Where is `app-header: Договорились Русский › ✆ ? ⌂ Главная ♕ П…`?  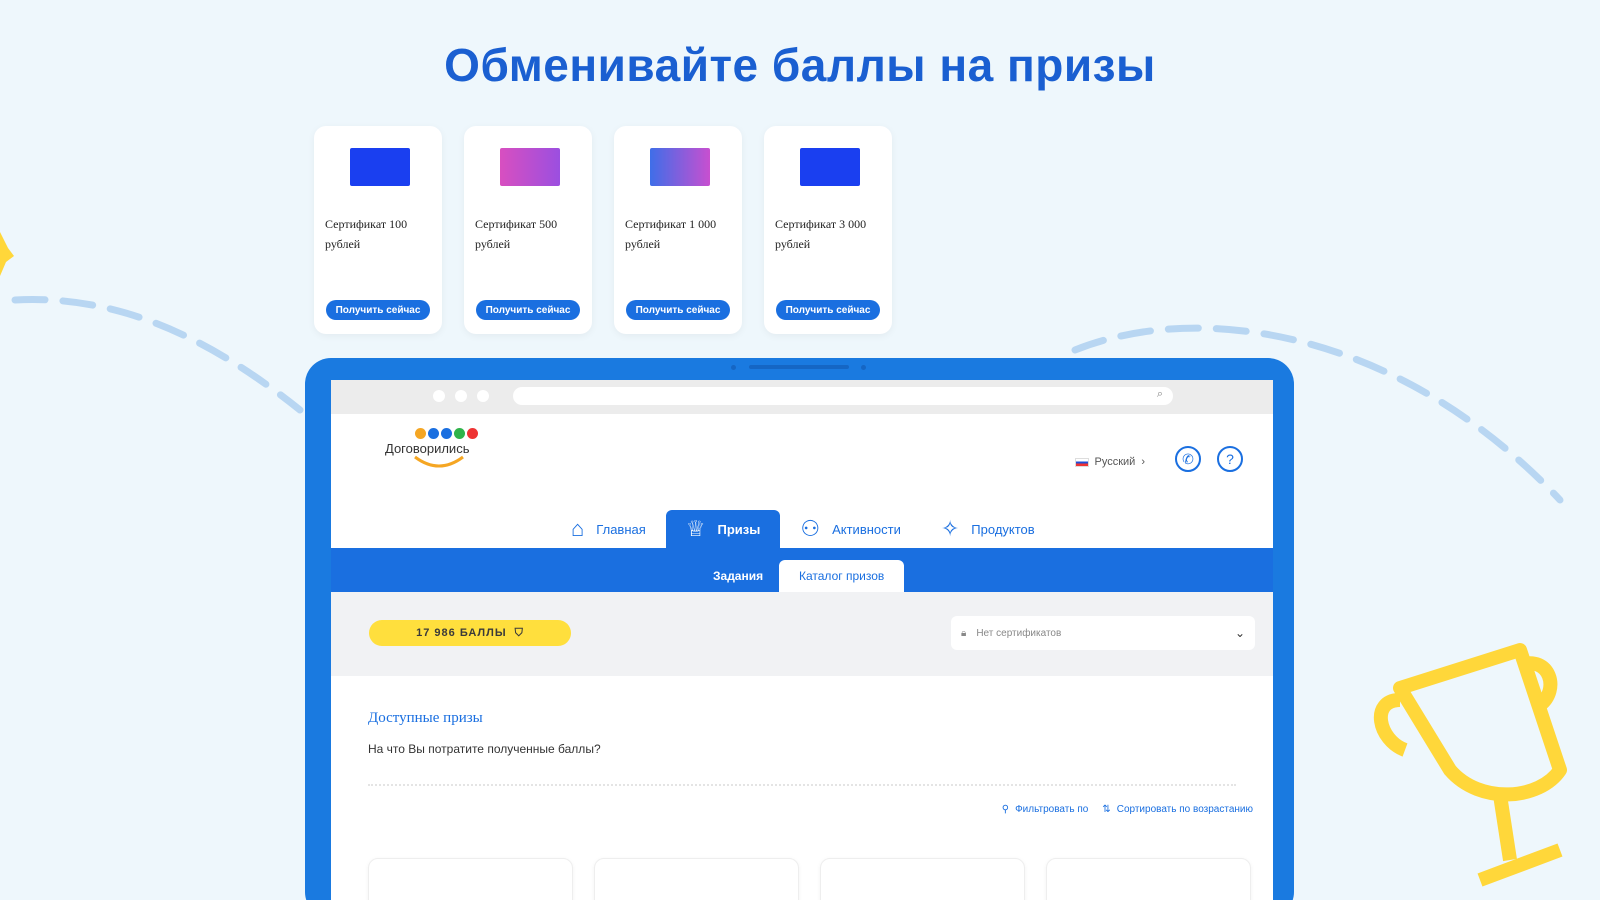 app-header: Договорились Русский › ✆ ? ⌂ Главная ♕ П… is located at coordinates (802, 481).